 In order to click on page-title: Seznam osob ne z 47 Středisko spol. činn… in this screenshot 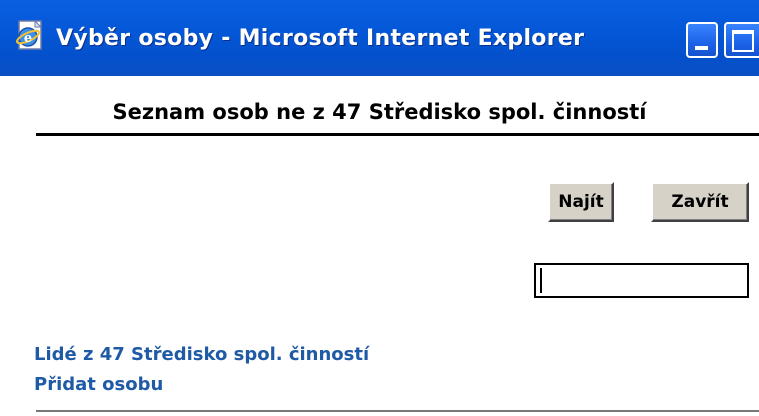, I will do `click(379, 112)`.